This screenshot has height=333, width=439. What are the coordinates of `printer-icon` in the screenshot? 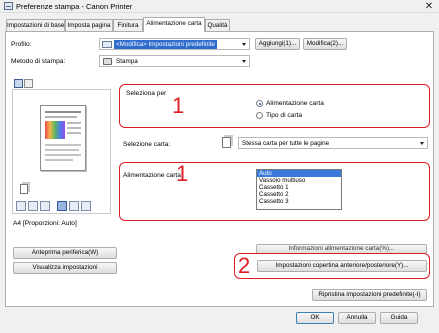 It's located at (107, 61).